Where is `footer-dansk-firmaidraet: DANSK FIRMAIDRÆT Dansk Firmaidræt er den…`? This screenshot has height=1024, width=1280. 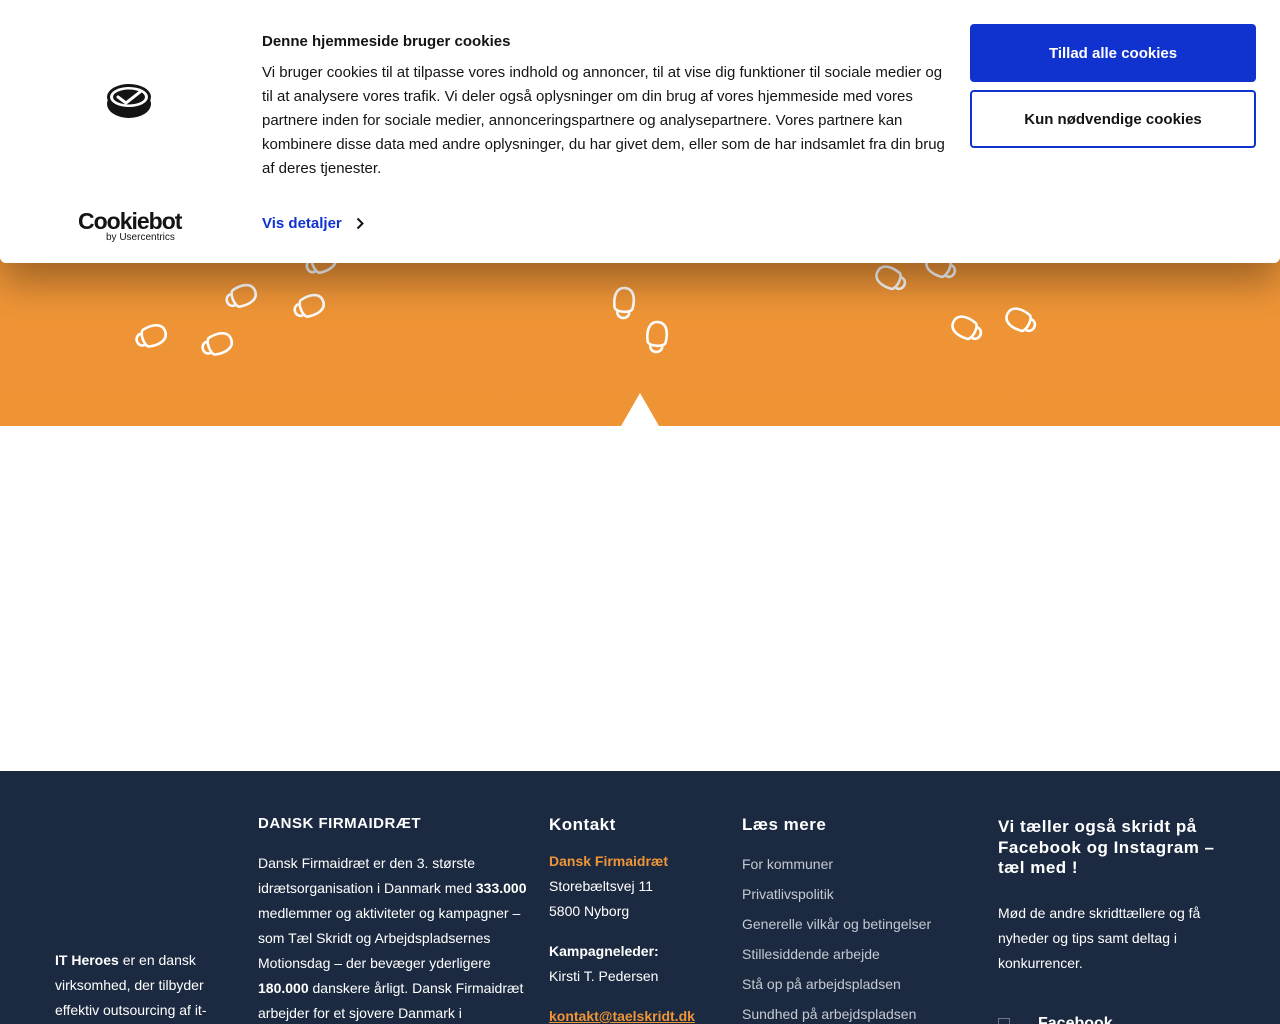 footer-dansk-firmaidraet: DANSK FIRMAIDRÆT Dansk Firmaidræt er den… is located at coordinates (395, 919).